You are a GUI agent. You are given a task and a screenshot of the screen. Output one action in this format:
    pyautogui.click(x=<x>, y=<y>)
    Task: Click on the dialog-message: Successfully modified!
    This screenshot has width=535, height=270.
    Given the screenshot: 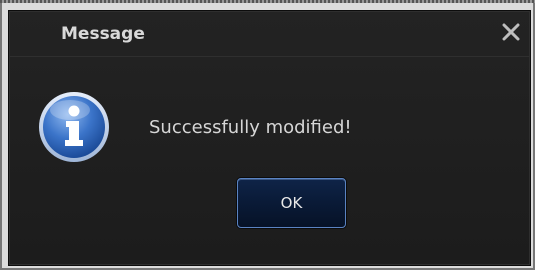 What is the action you would take?
    pyautogui.click(x=250, y=127)
    